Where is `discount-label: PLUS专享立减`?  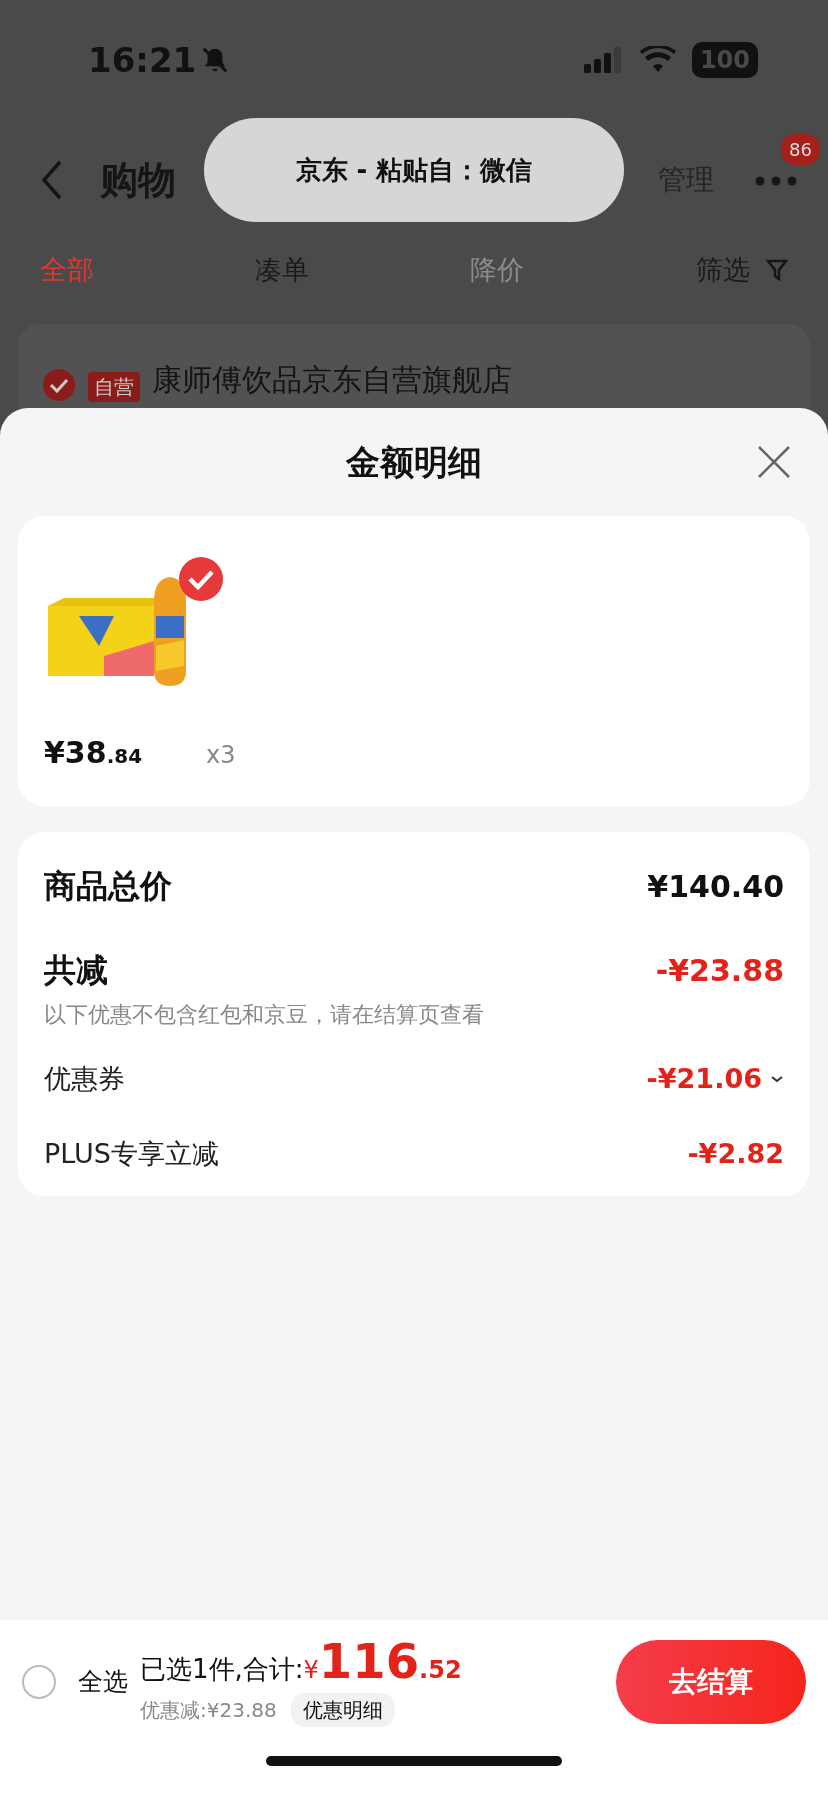 discount-label: PLUS专享立减 is located at coordinates (131, 1153).